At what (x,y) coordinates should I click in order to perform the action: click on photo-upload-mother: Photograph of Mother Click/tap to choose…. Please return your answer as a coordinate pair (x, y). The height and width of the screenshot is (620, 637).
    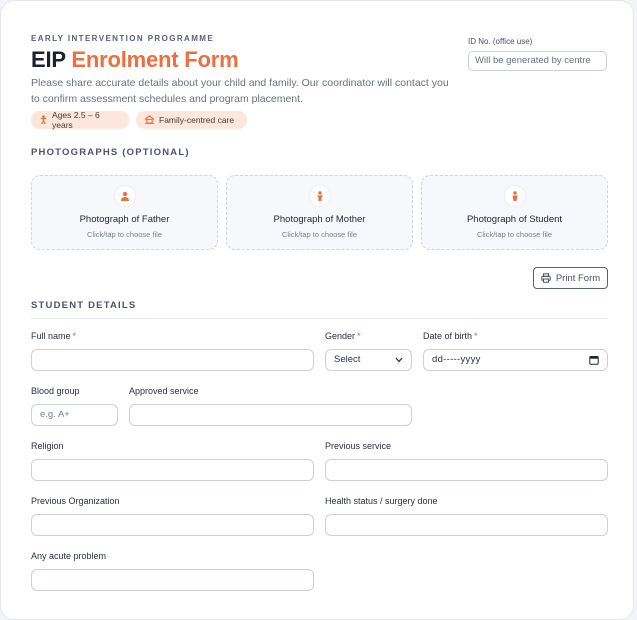
    Looking at the image, I should click on (319, 212).